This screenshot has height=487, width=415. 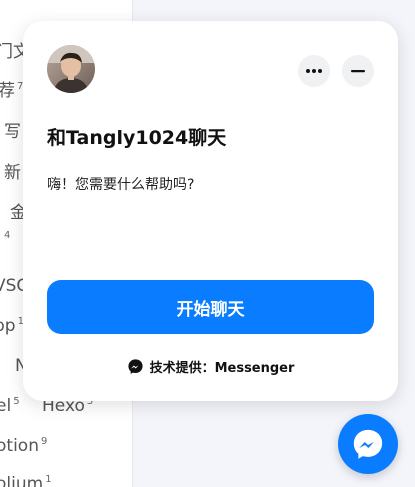 What do you see at coordinates (6, 240) in the screenshot?
I see `bg-nav-item: 4` at bounding box center [6, 240].